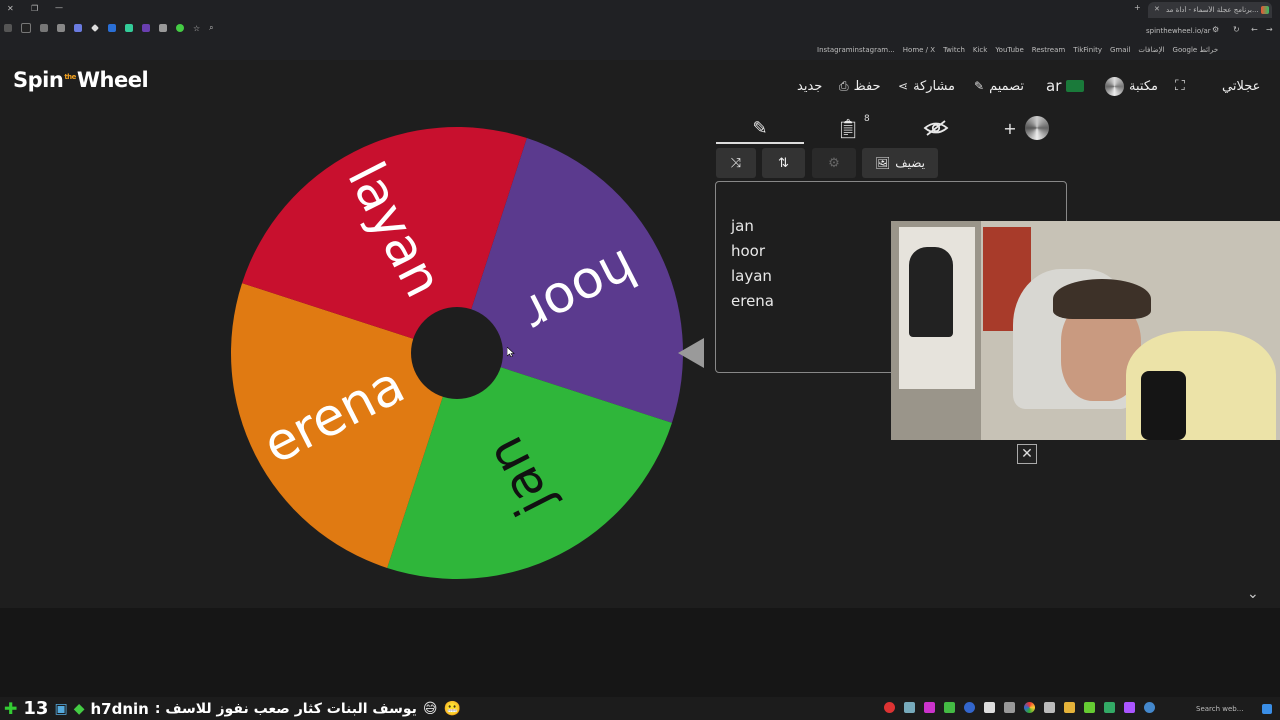 This screenshot has height=720, width=1280. I want to click on entry-line: hoor, so click(748, 251).